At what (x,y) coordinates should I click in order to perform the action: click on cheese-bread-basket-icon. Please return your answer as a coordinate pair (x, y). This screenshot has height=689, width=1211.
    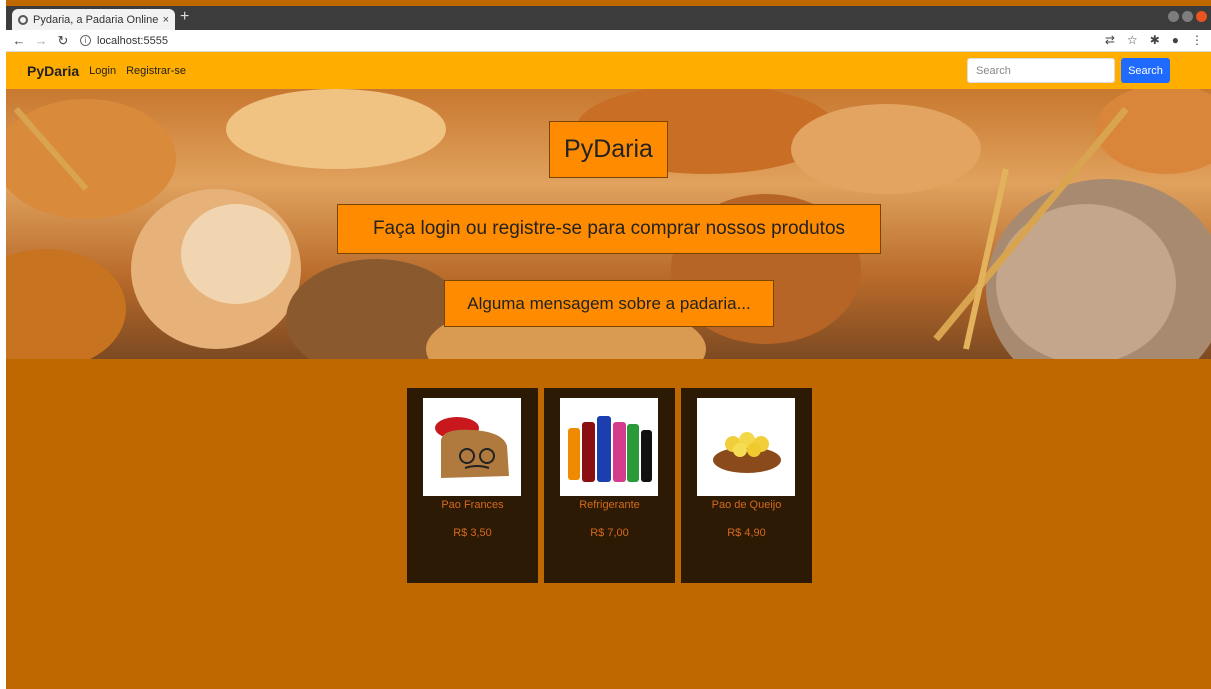
    Looking at the image, I should click on (746, 447).